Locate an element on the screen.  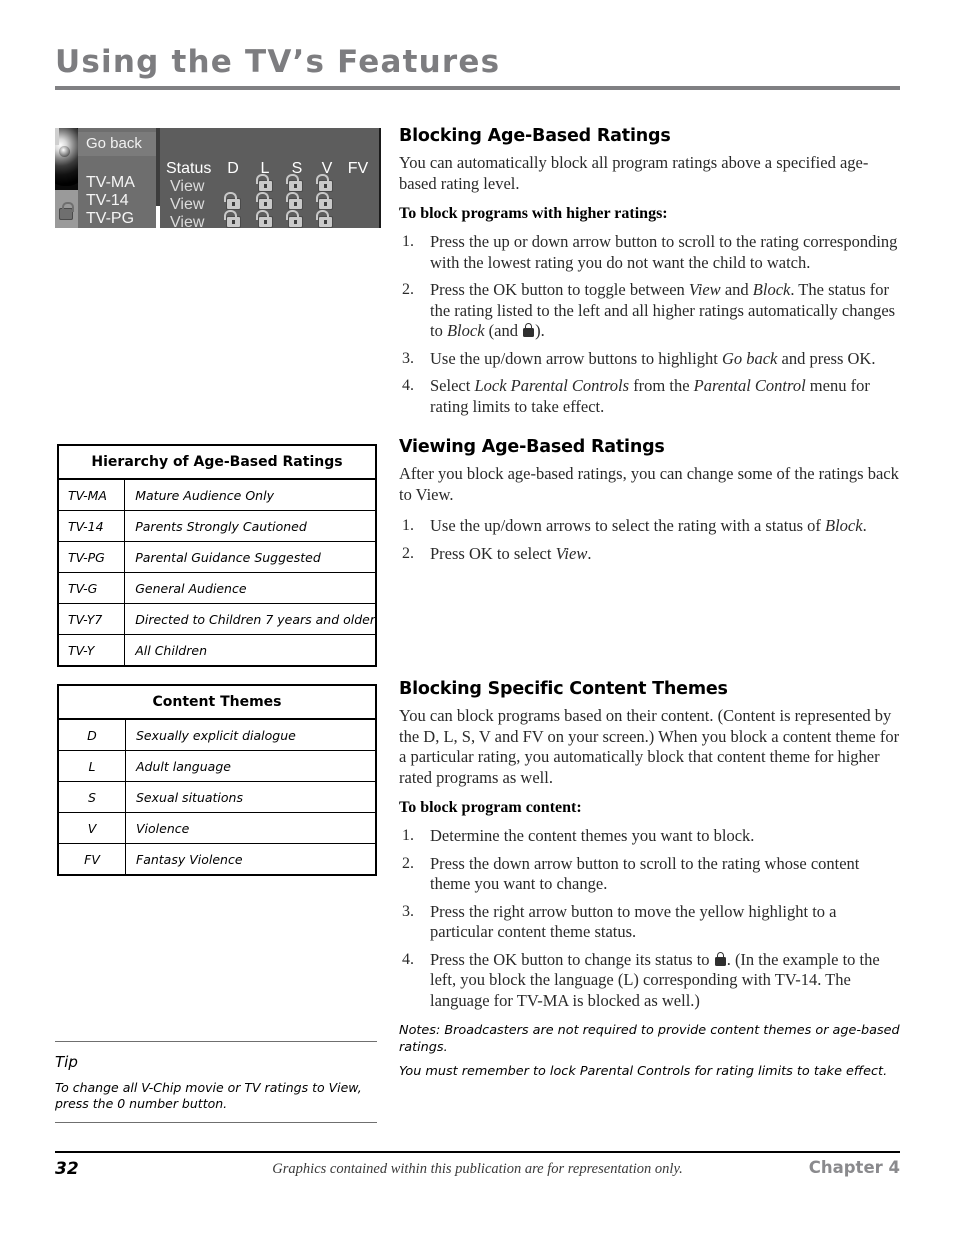
page-title: Using the TV’s Features is located at coordinates (278, 62).